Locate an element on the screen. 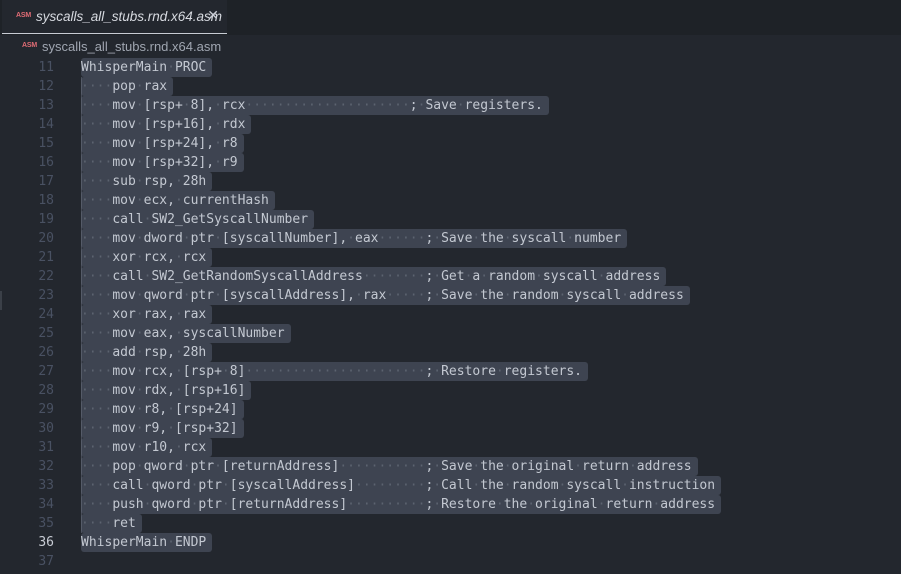 The width and height of the screenshot is (901, 574). line-text: ····mov·eax,·syscallNumber is located at coordinates (186, 333).